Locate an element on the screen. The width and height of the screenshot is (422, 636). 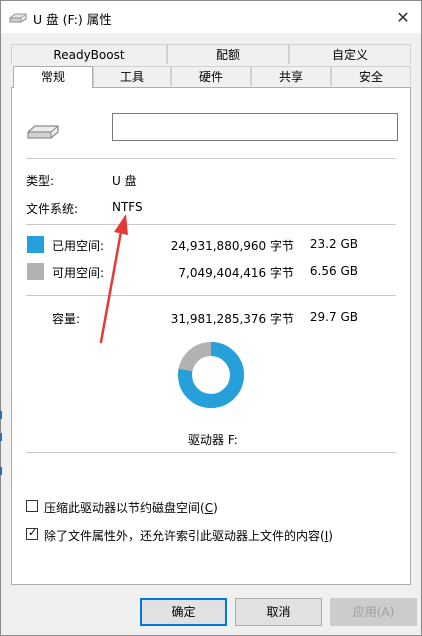
used-space-bytes: 24,931,880,960 字节 is located at coordinates (232, 246).